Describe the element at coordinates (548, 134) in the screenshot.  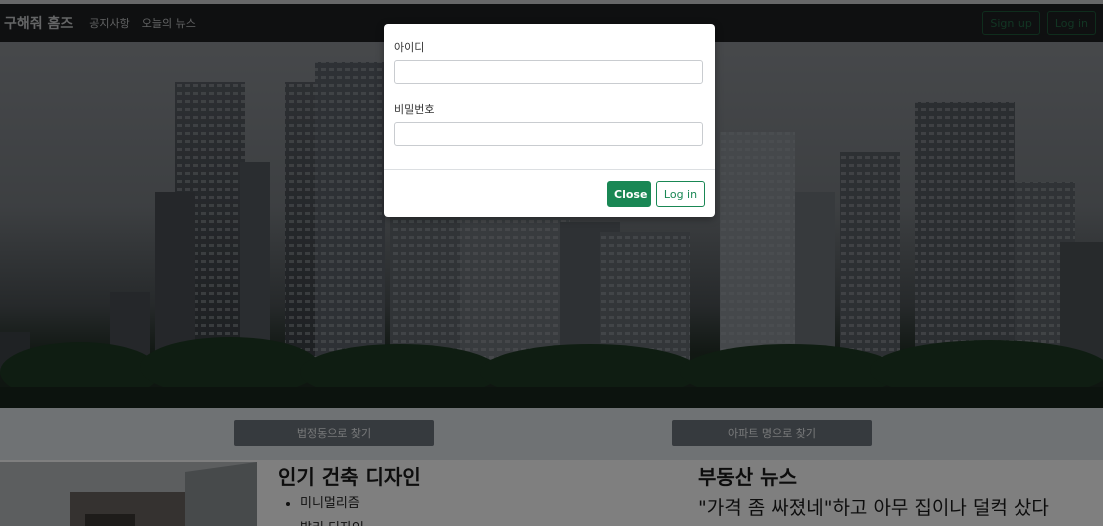
I see `password-input` at that location.